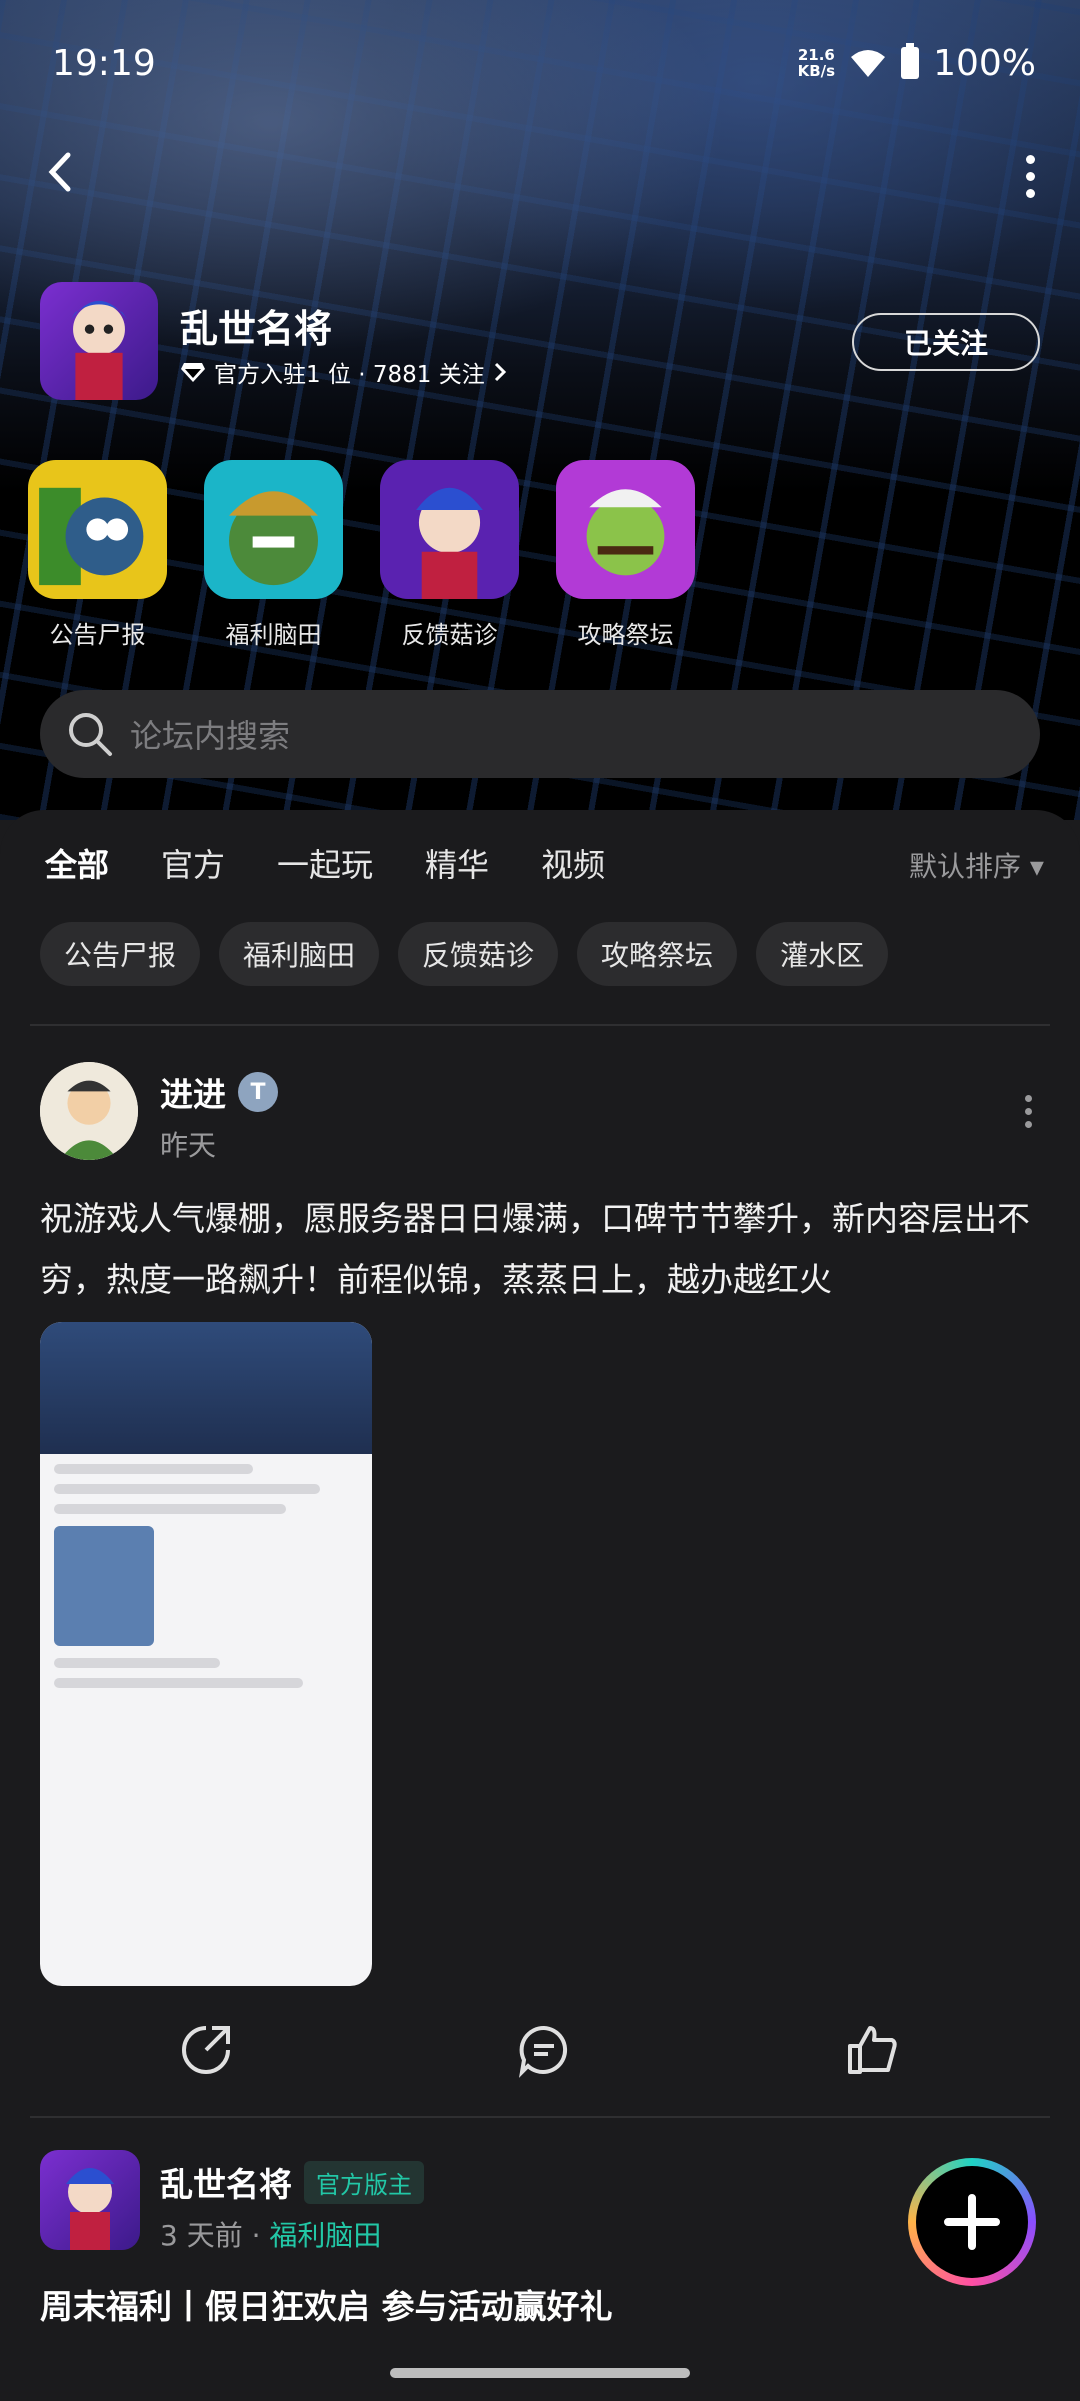  I want to click on sort-dropdown: 默认排序 ▾, so click(976, 865).